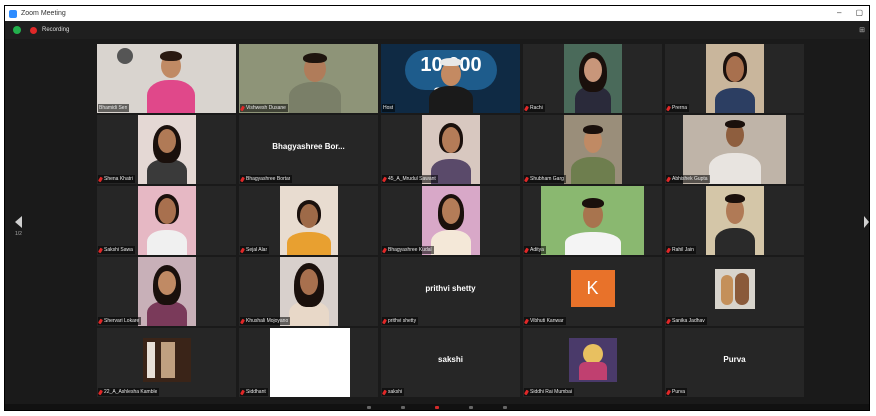 The height and width of the screenshot is (416, 876). I want to click on participant-tile: Bhagyashree Bor... Bhagyashree Bortar, so click(308, 149).